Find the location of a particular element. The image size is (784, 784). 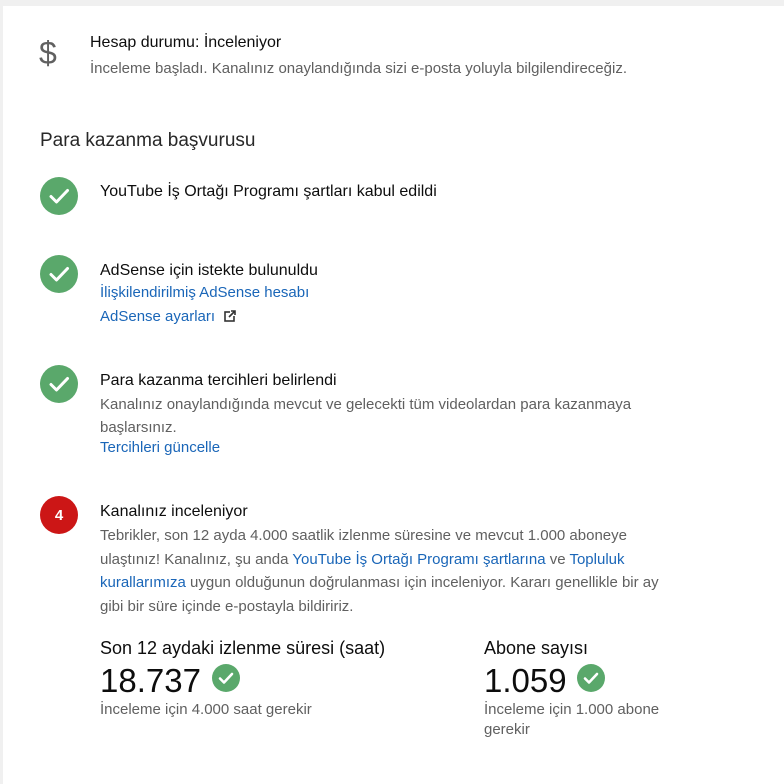

subscribers-label: Abone sayısı is located at coordinates (536, 648).